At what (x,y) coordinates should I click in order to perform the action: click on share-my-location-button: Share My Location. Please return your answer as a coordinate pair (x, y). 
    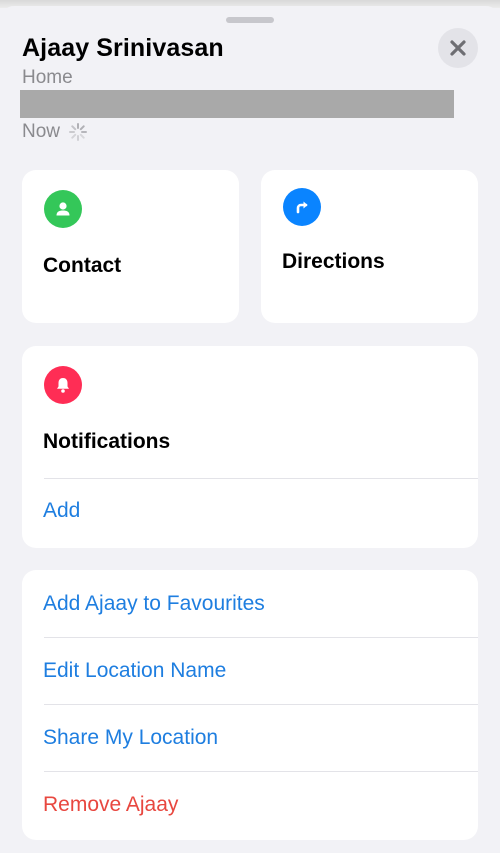
    Looking at the image, I should click on (130, 738).